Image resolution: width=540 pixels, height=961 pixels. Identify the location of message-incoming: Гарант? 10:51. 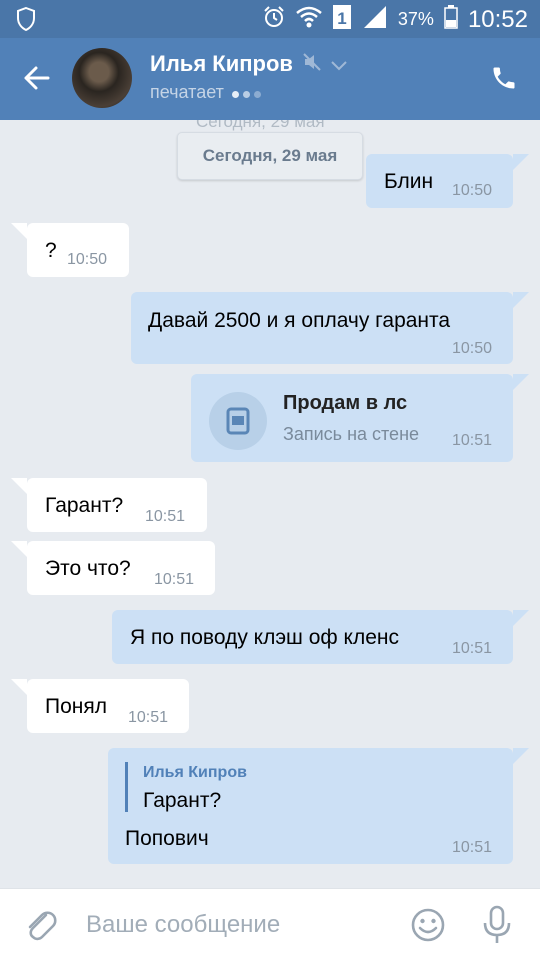
(109, 505).